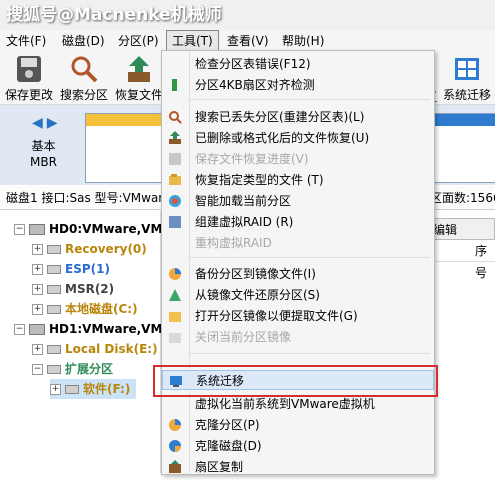  What do you see at coordinates (175, 337) in the screenshot?
I see `close-image-icon` at bounding box center [175, 337].